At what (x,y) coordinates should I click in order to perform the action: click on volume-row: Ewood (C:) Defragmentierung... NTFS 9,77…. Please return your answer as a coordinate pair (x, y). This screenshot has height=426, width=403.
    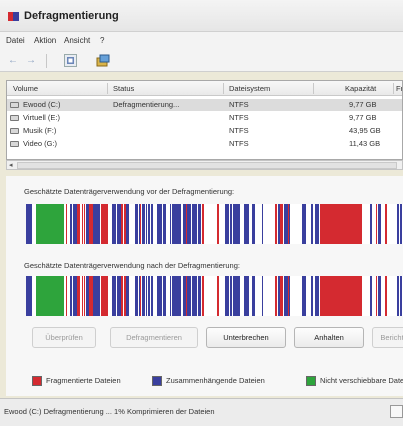
    Looking at the image, I should click on (204, 105).